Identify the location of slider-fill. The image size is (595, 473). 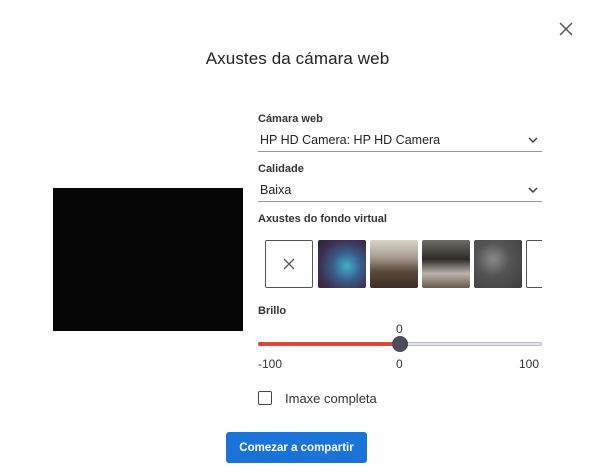
(329, 344).